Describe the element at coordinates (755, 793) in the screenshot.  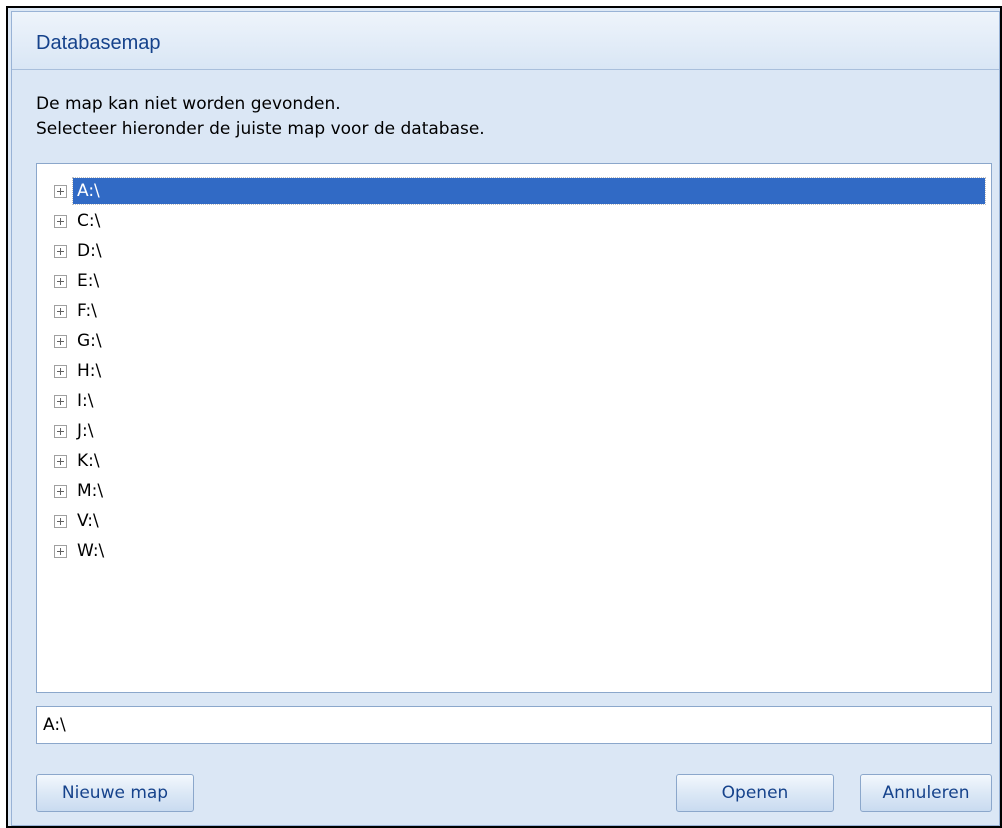
I see `open-button: Openen` at that location.